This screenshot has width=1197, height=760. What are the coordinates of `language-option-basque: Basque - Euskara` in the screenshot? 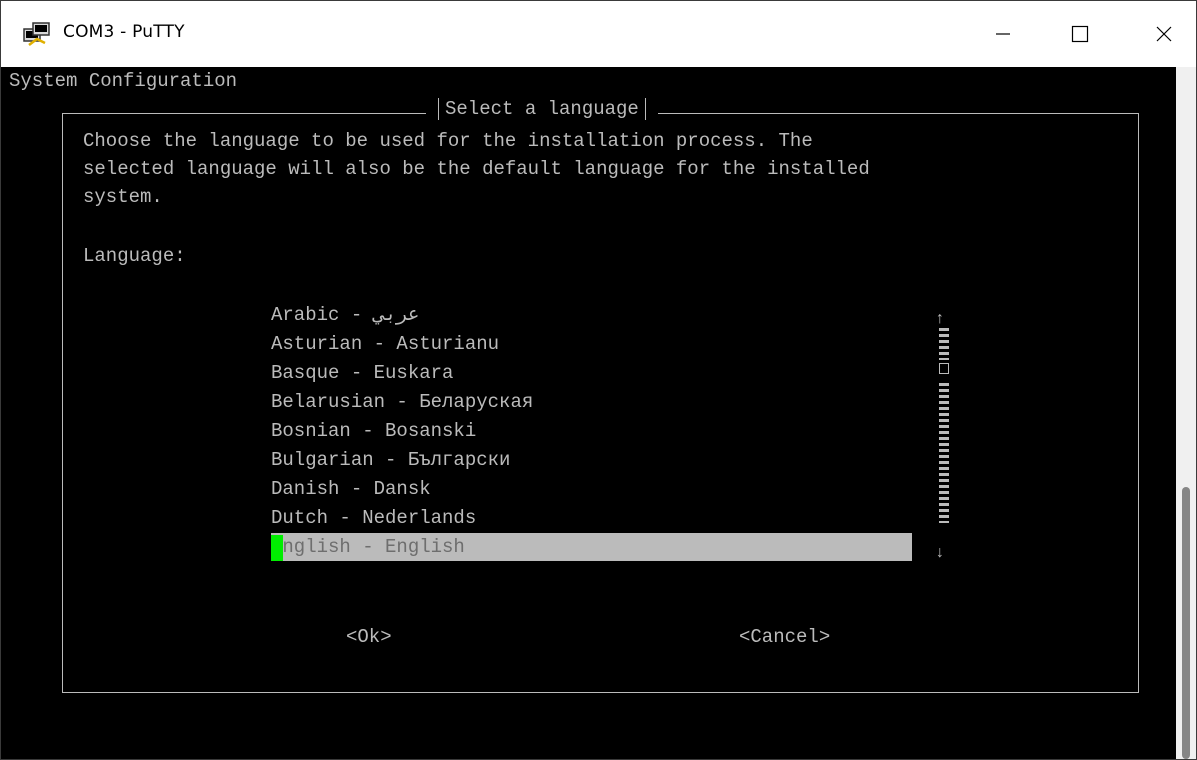 It's located at (362, 373).